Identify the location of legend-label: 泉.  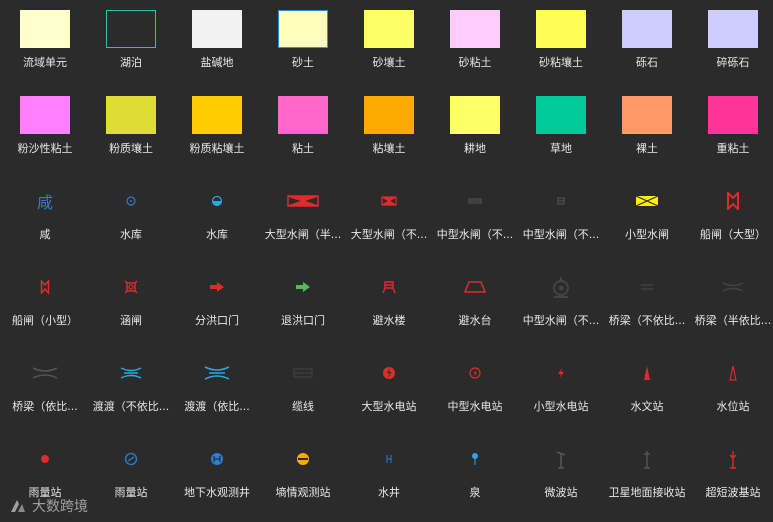
(475, 492).